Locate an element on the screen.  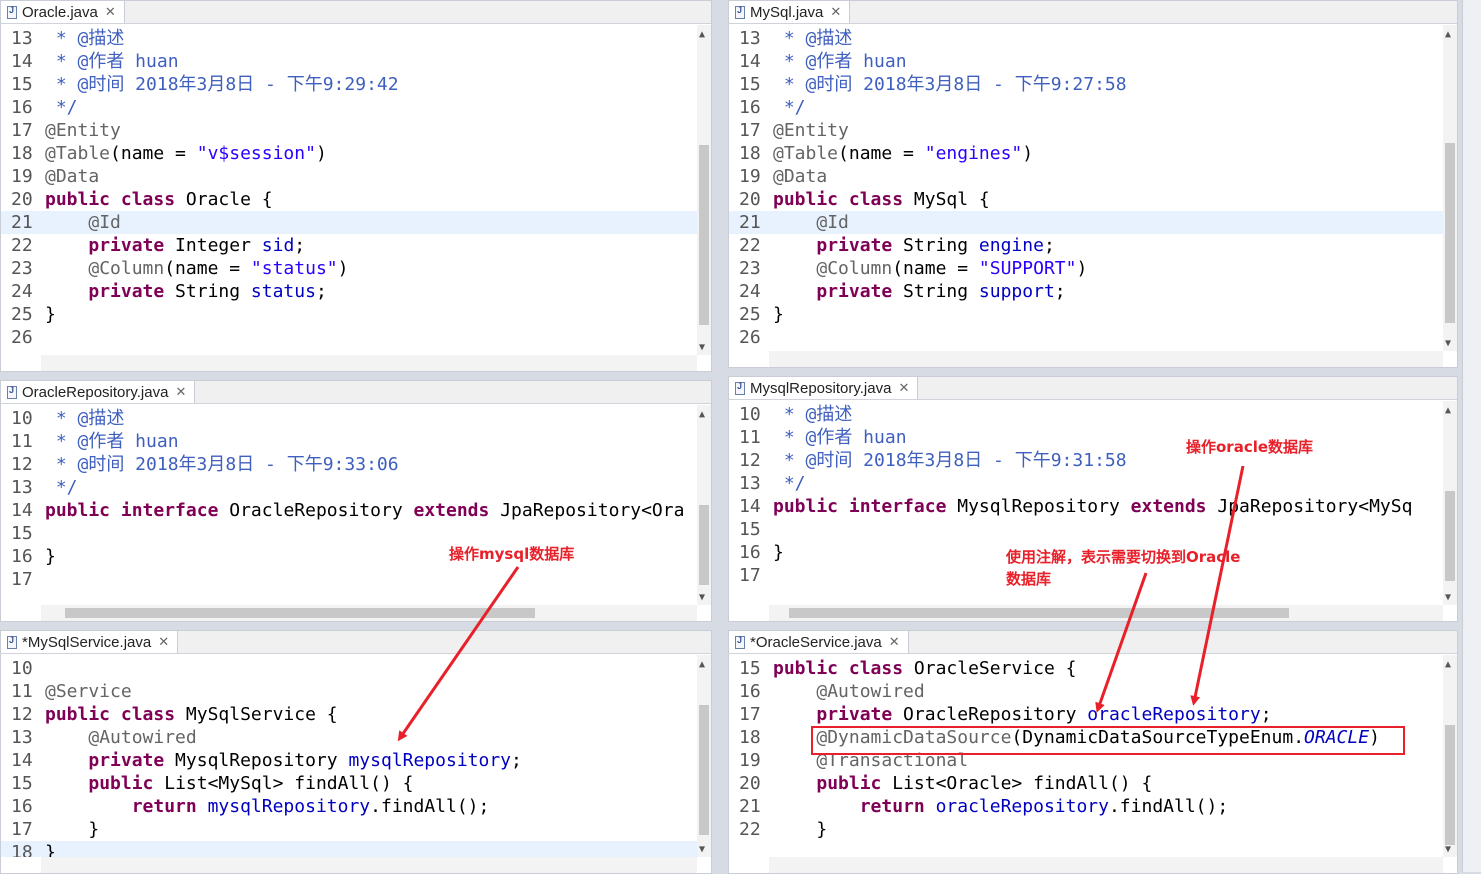
arrow-to-dynamic-datasource is located at coordinates (1121, 642).